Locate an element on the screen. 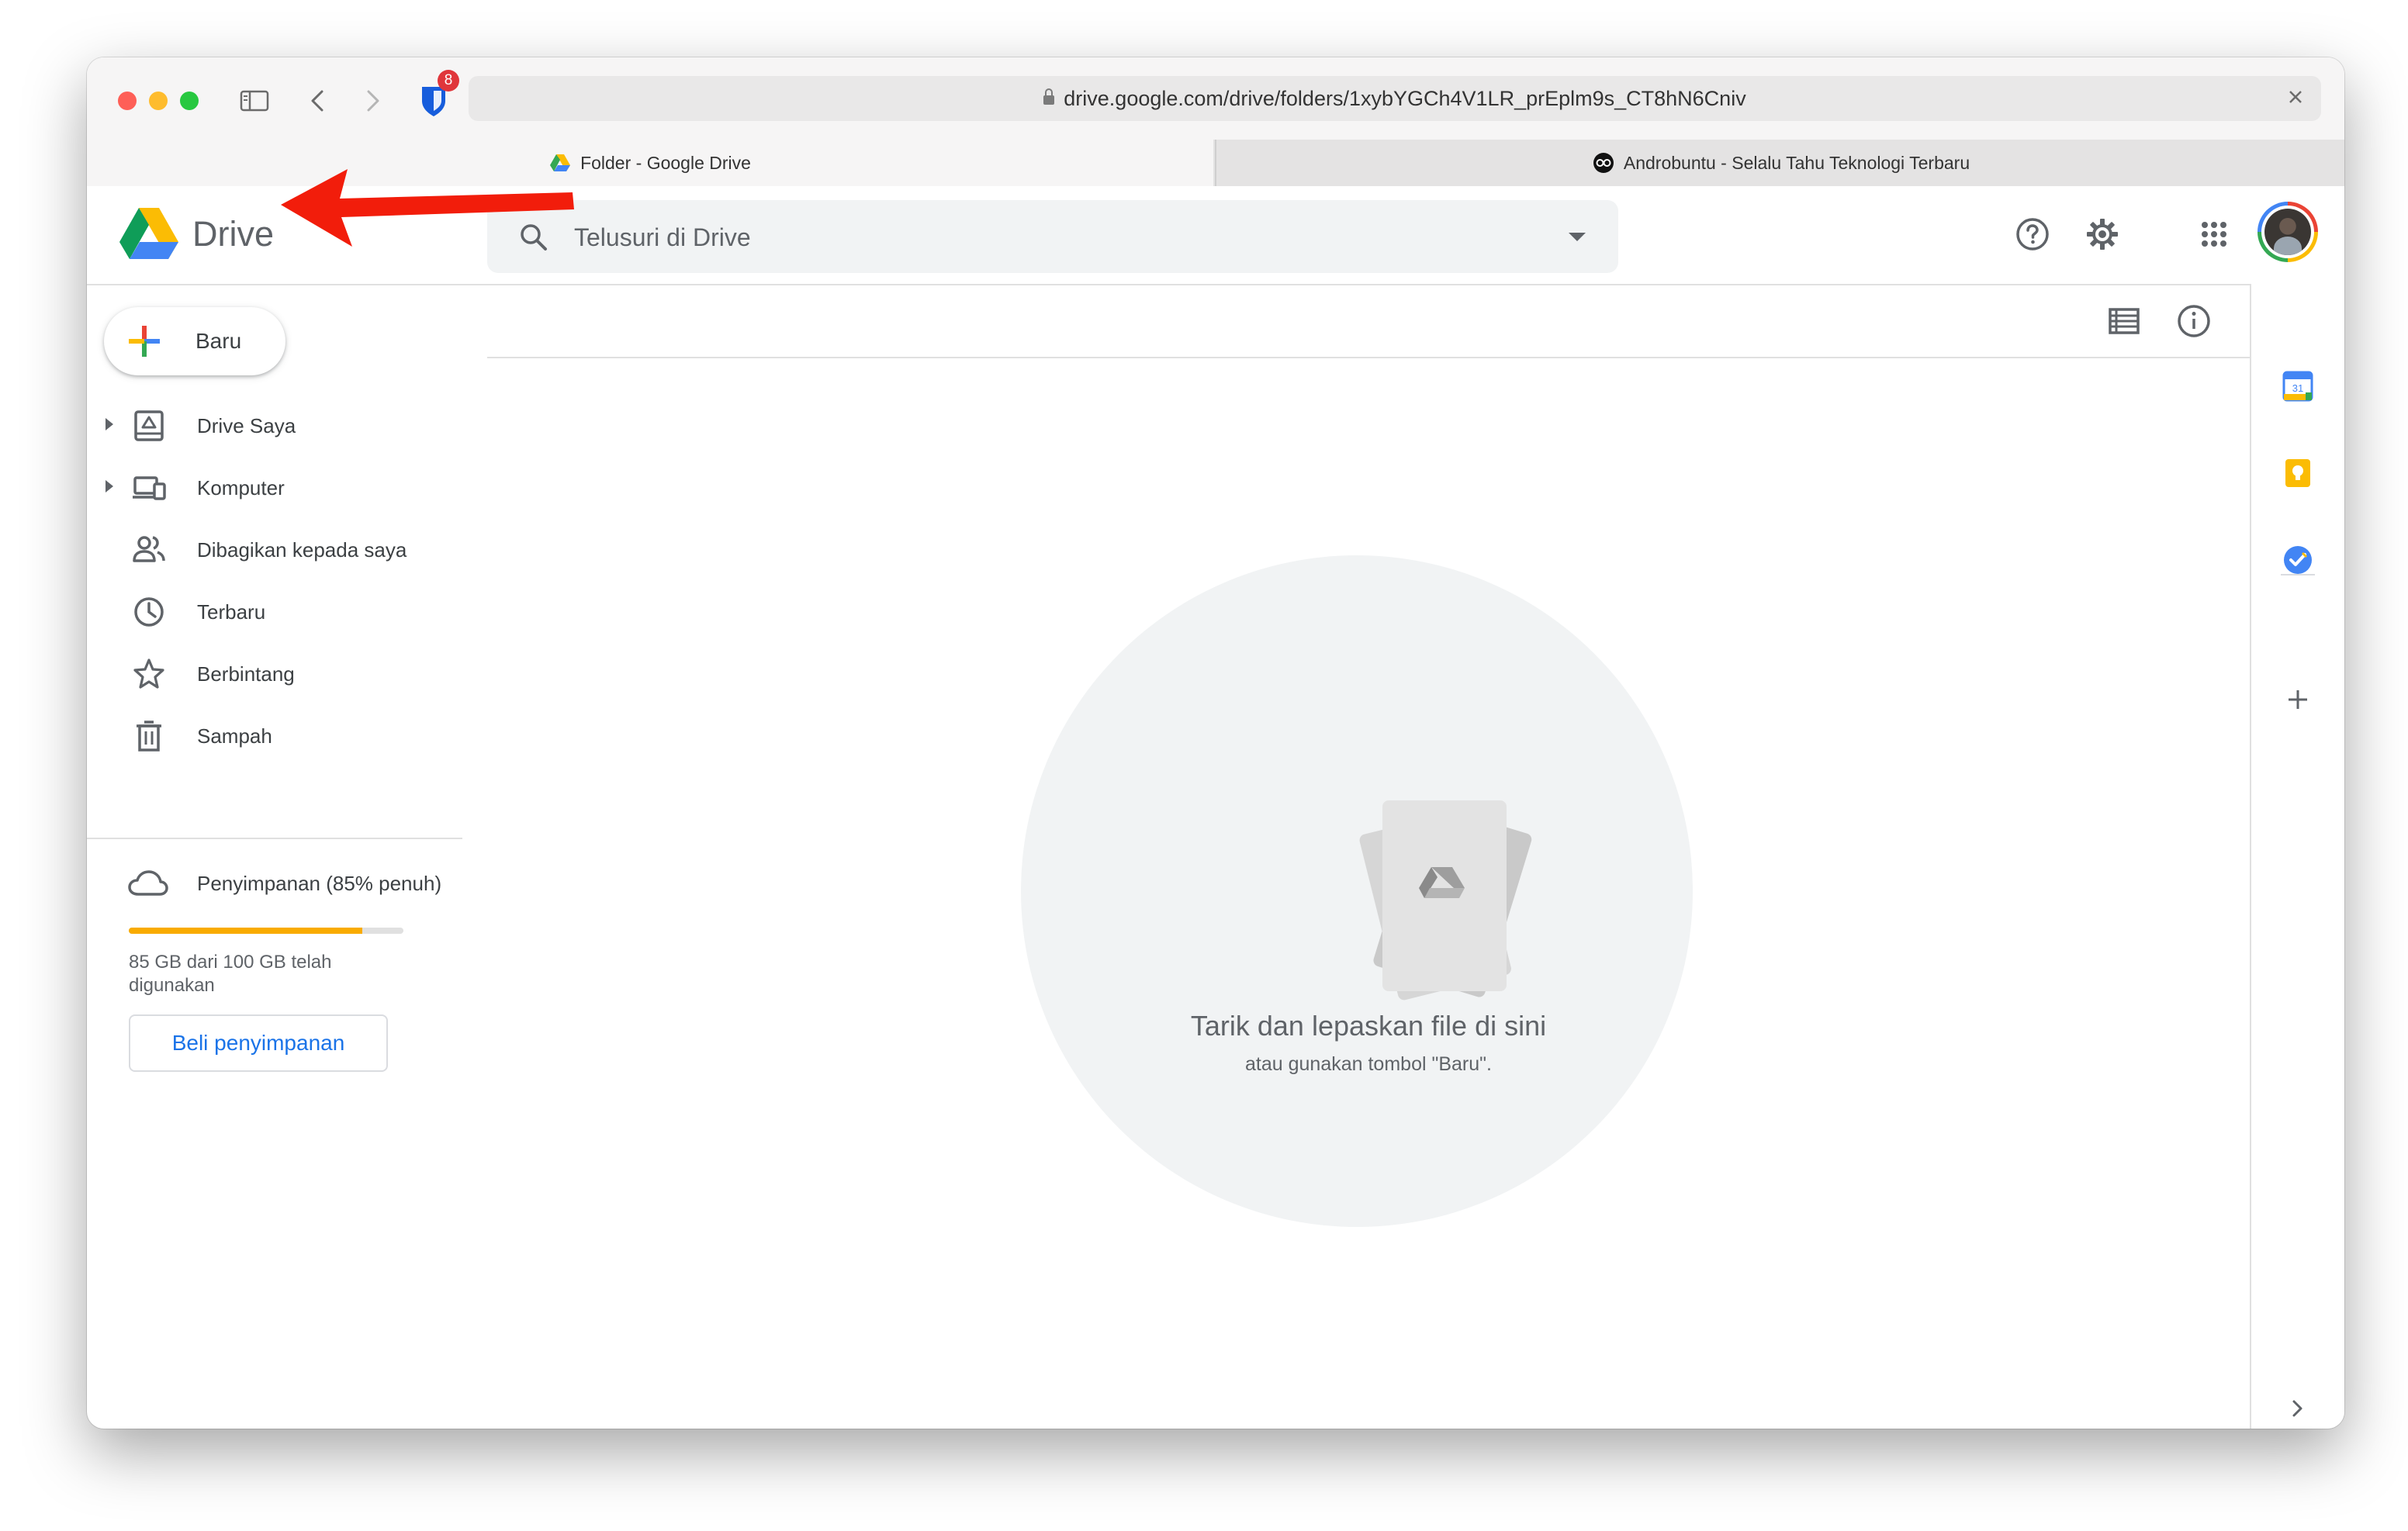 The height and width of the screenshot is (1531, 2408). empty-state-subtitle: atau gunakan tombol "Baru". is located at coordinates (1368, 1064).